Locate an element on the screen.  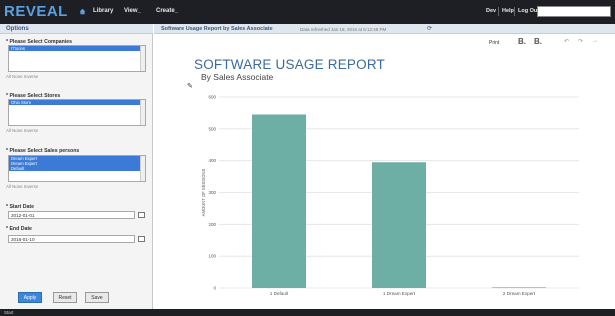
salespersons-select-links: All None Inverse is located at coordinates (22, 186).